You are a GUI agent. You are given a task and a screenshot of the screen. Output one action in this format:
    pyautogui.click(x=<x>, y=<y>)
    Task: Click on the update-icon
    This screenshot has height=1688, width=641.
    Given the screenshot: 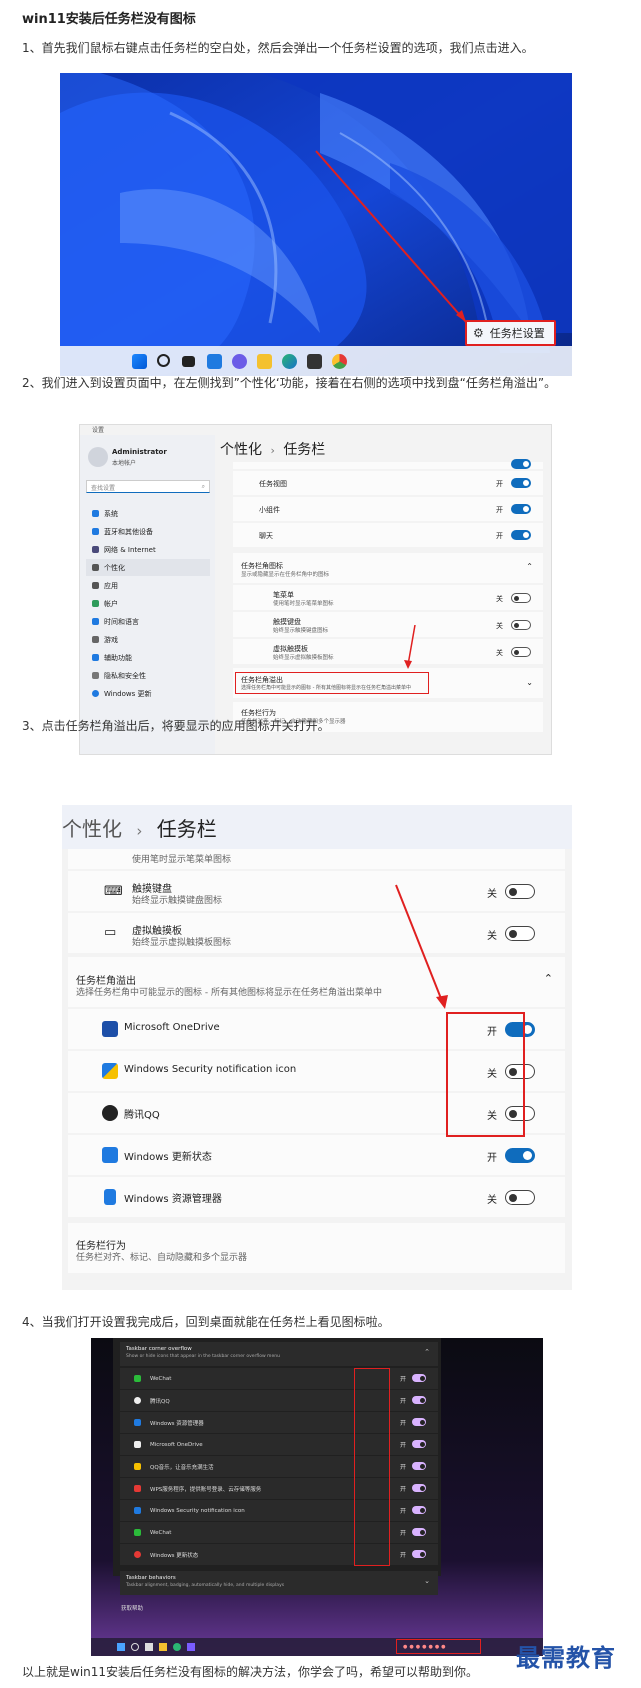 What is the action you would take?
    pyautogui.click(x=110, y=1155)
    